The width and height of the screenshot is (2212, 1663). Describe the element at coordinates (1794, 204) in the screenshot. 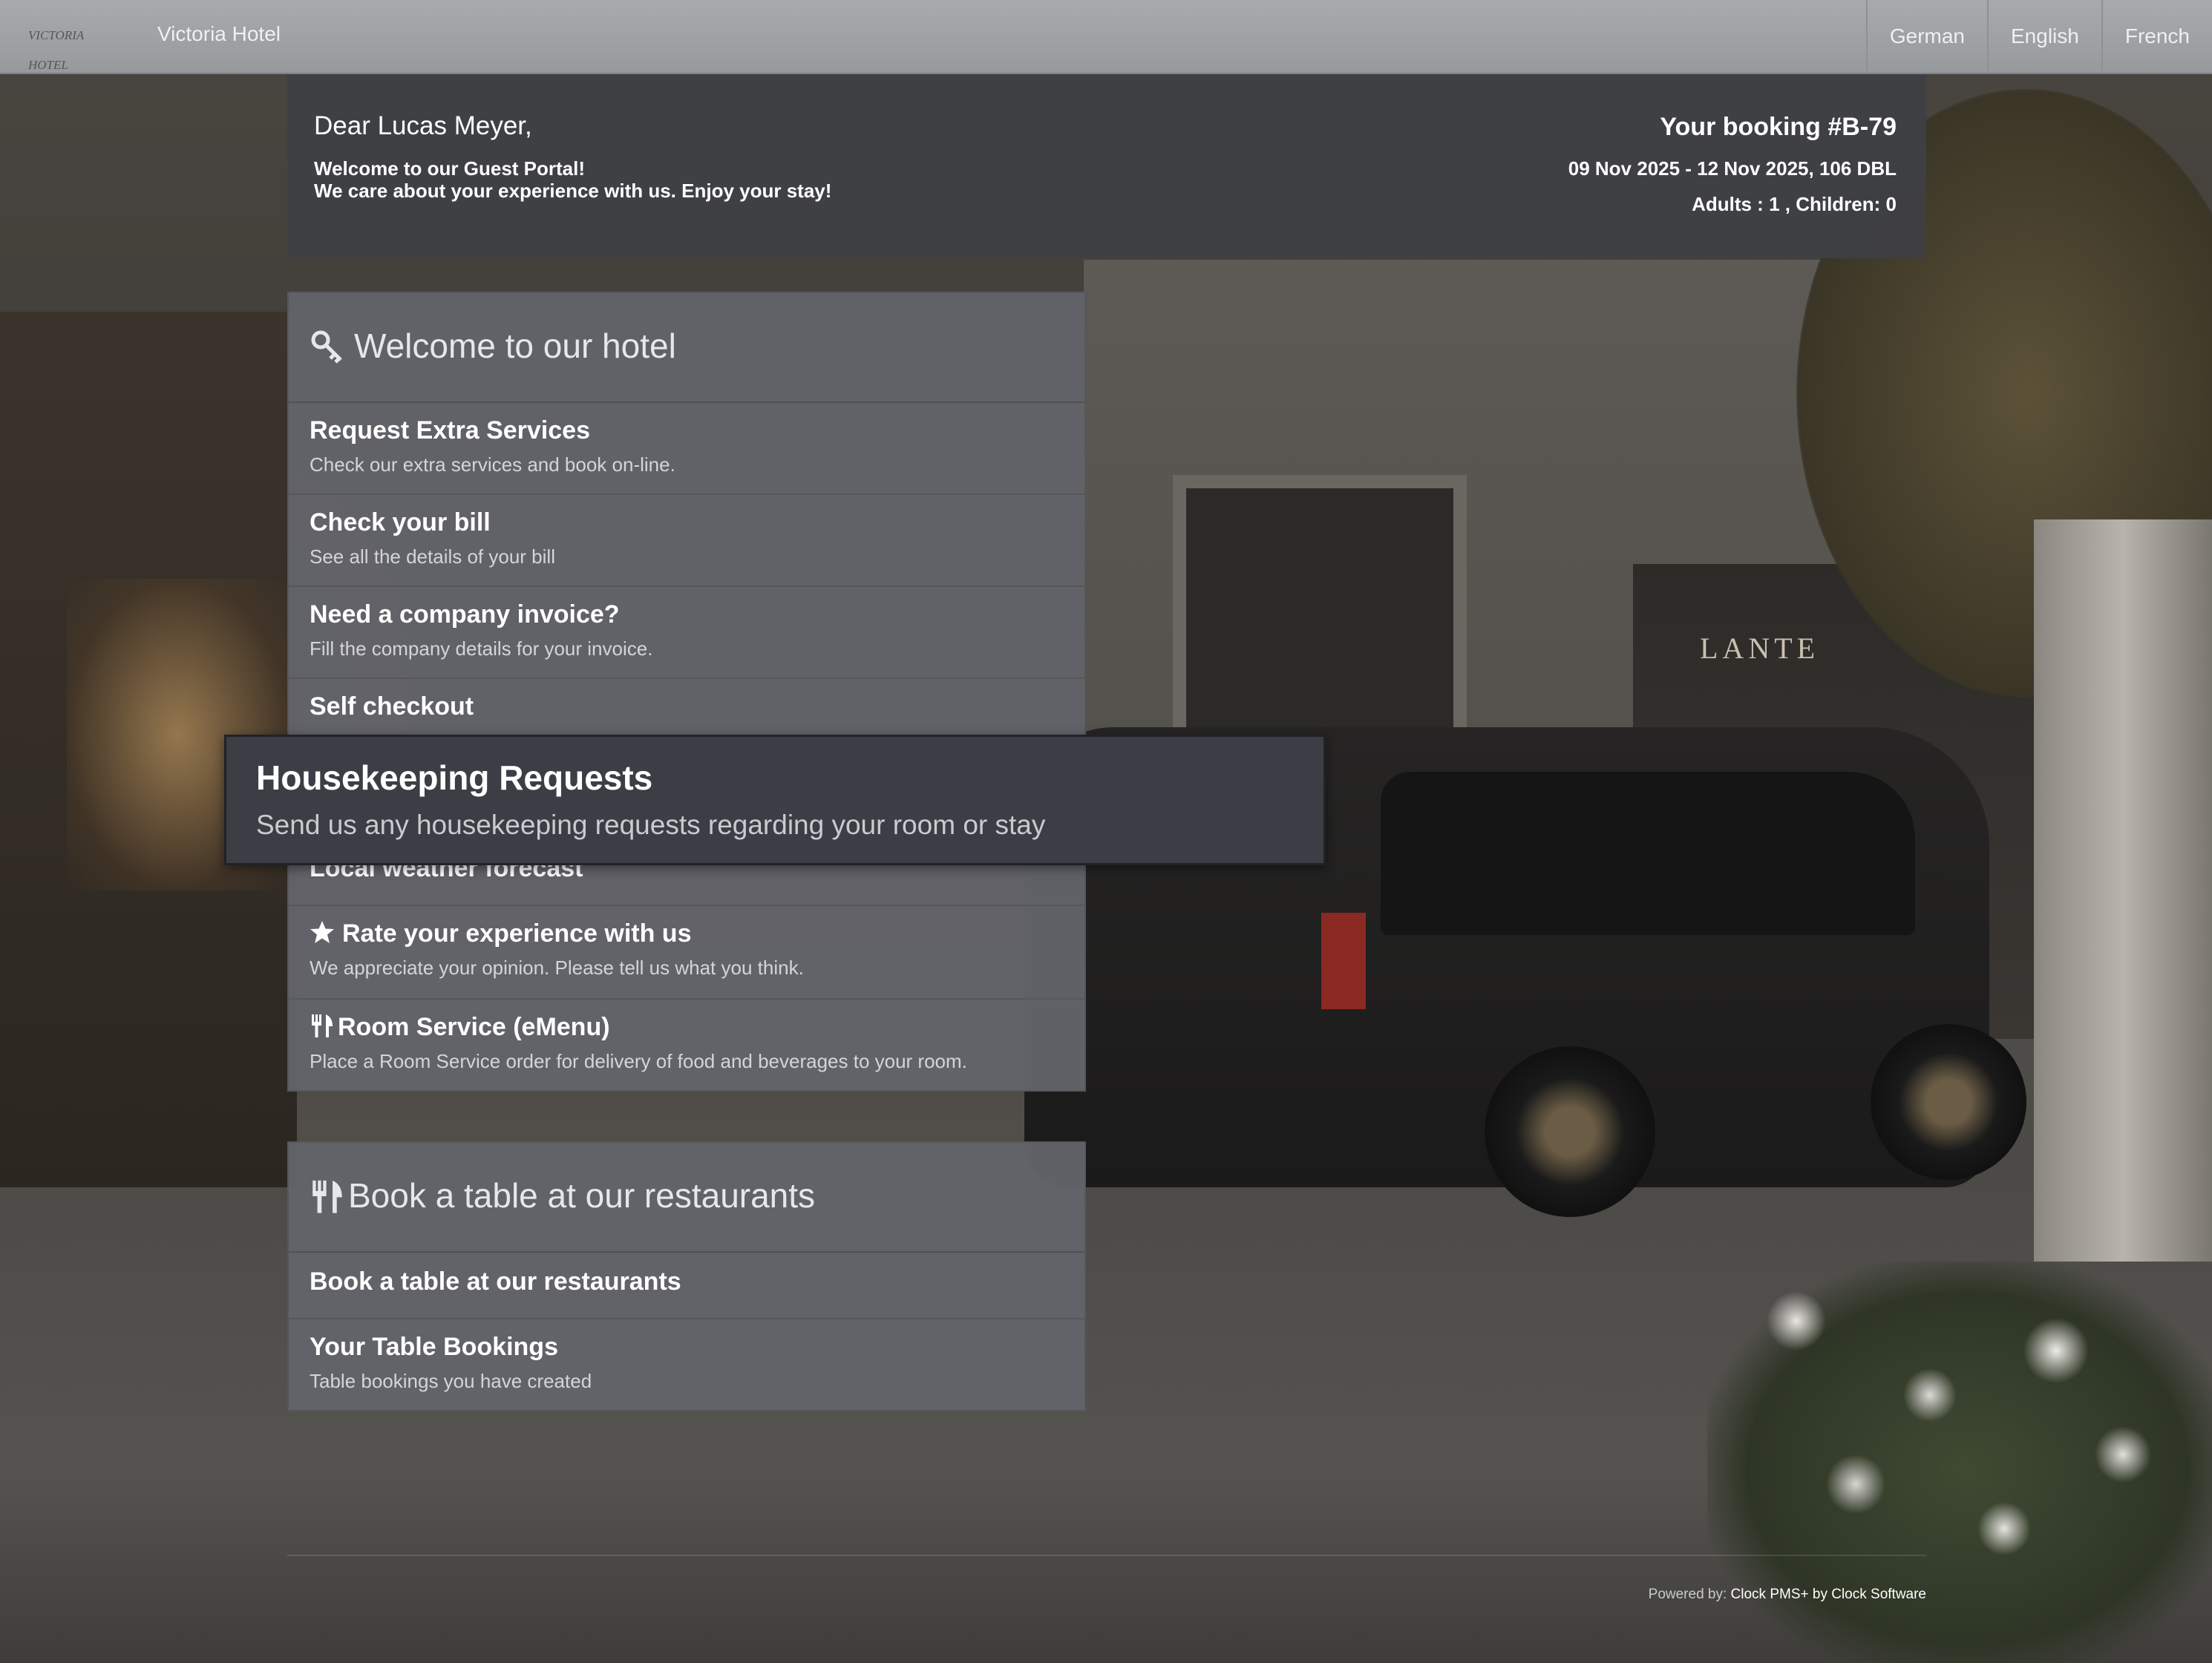

I see `booking-guests: Adults : 1 , Children: 0` at that location.